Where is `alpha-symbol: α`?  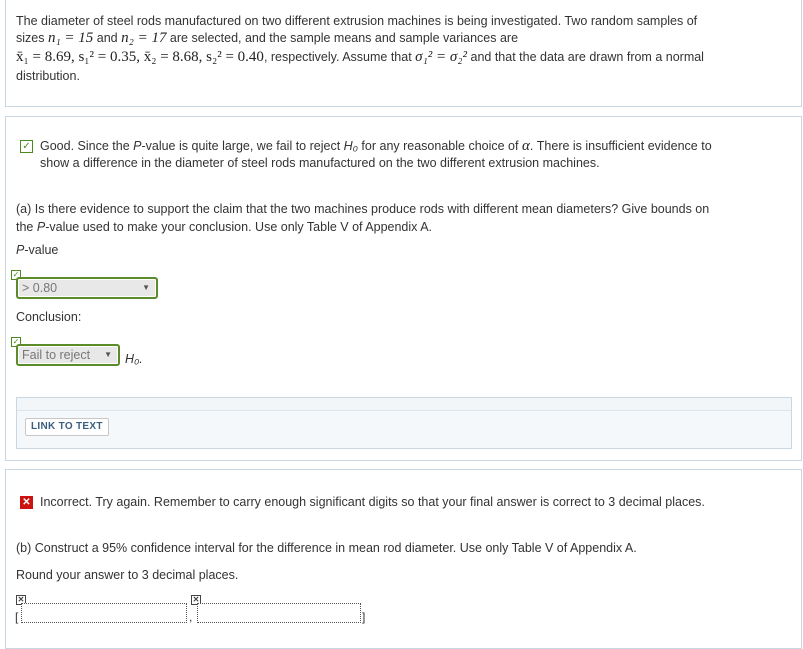
alpha-symbol: α is located at coordinates (525, 146).